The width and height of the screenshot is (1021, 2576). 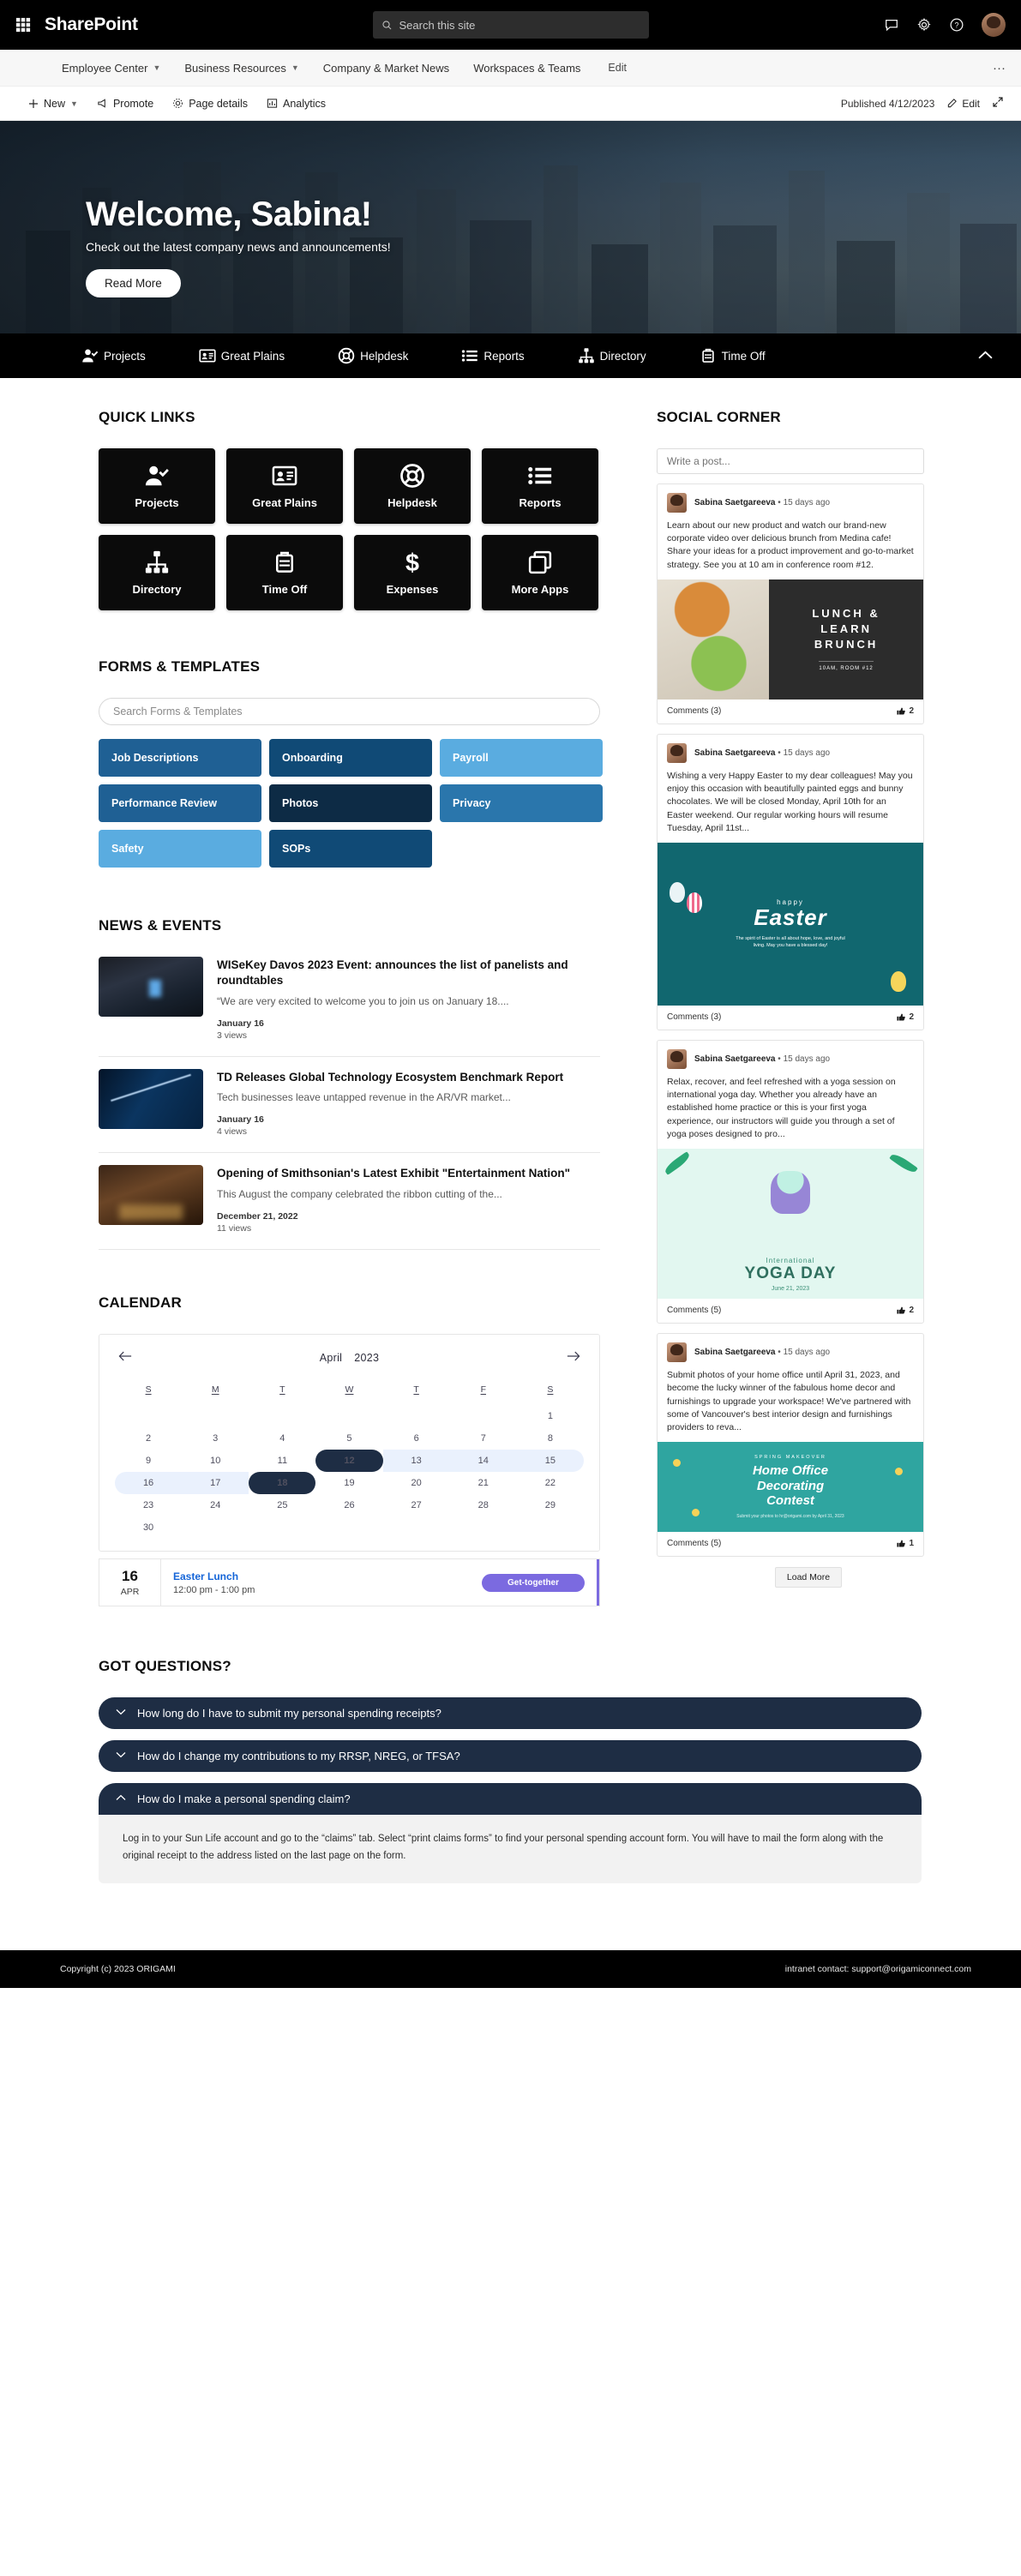 What do you see at coordinates (891, 25) in the screenshot?
I see `chat-icon` at bounding box center [891, 25].